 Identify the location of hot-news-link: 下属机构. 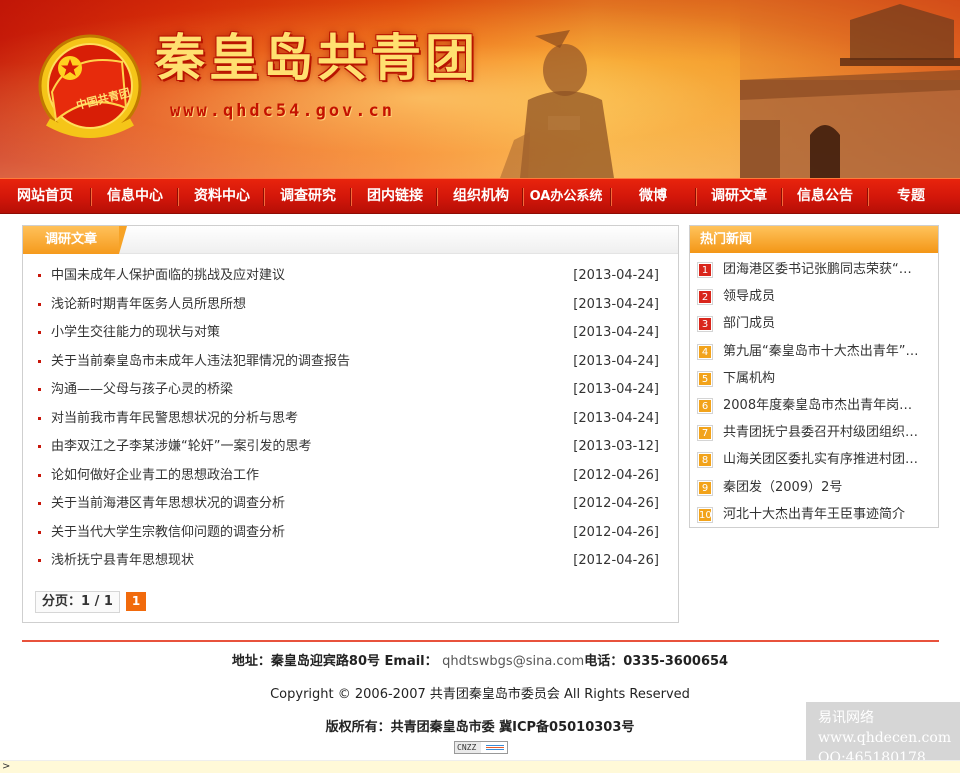
(823, 378).